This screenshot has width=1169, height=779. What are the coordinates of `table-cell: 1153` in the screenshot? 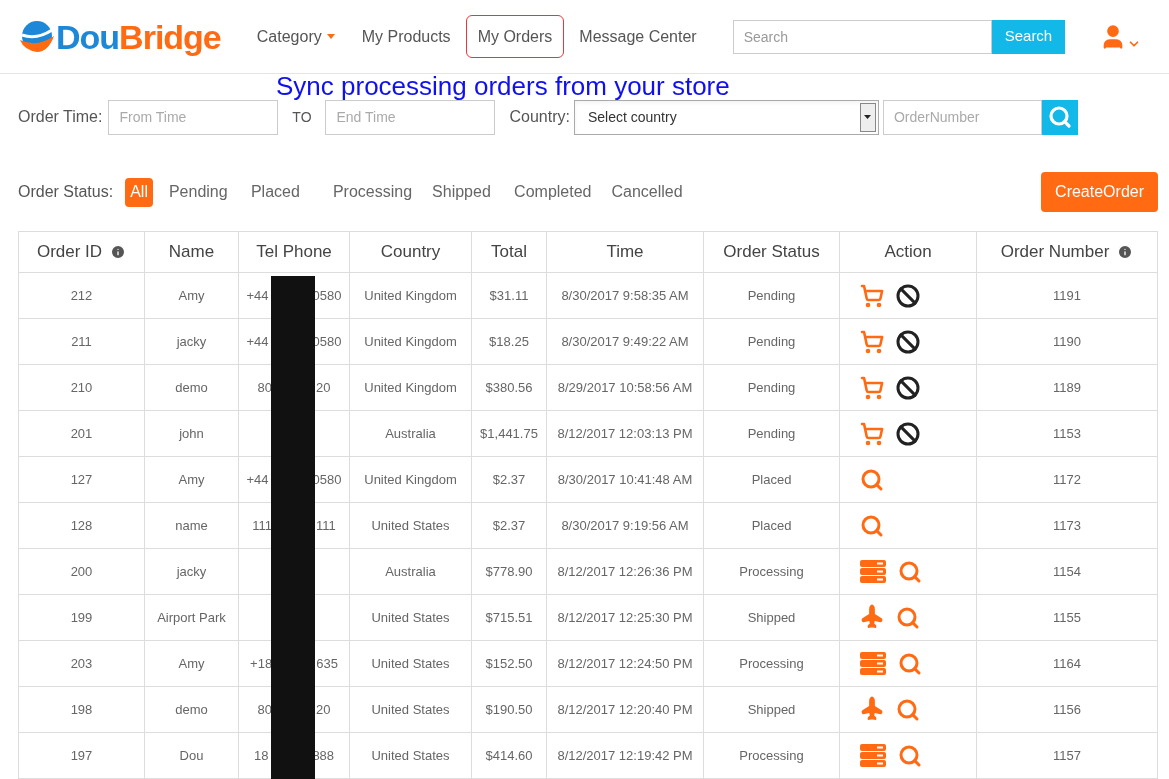 It's located at (1067, 433).